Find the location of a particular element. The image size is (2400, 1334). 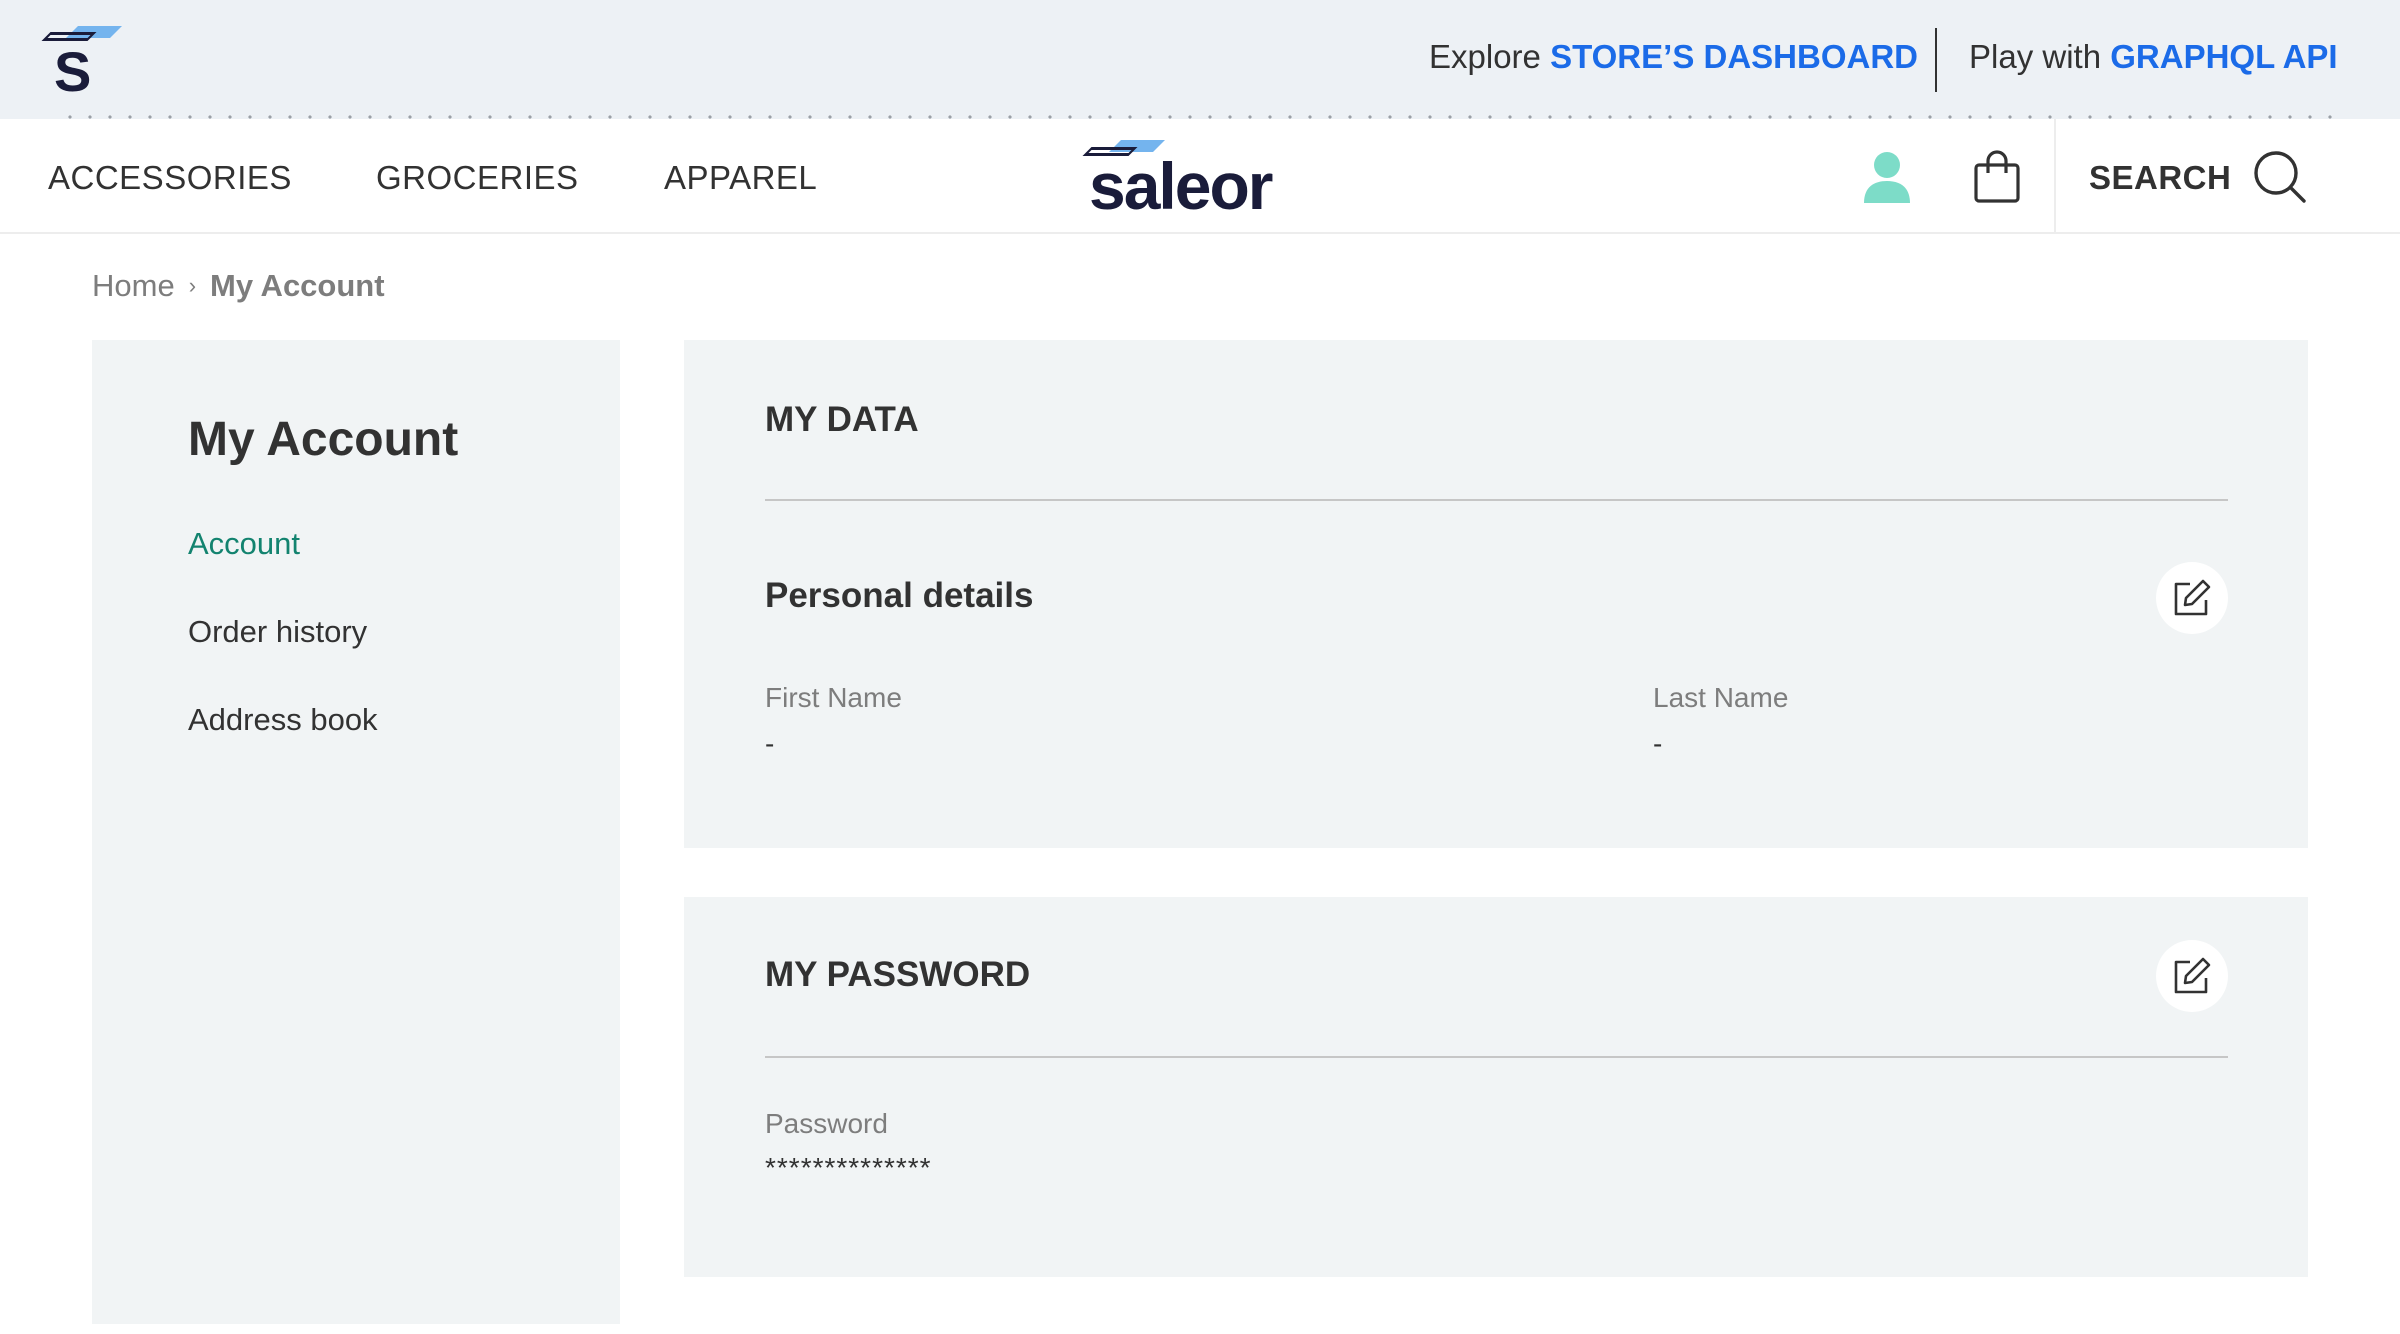

nav-item-apparel: APPAREL is located at coordinates (740, 178).